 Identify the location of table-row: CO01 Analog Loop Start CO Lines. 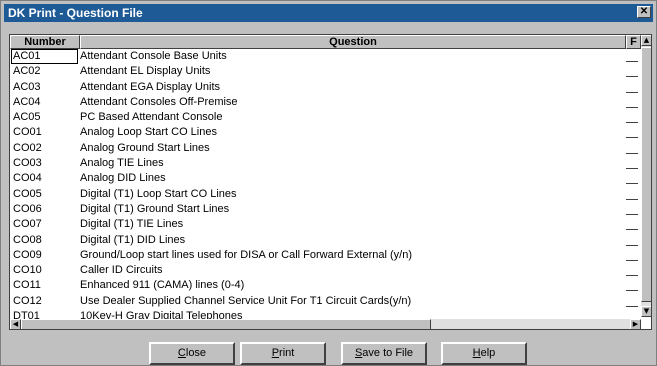
(325, 132).